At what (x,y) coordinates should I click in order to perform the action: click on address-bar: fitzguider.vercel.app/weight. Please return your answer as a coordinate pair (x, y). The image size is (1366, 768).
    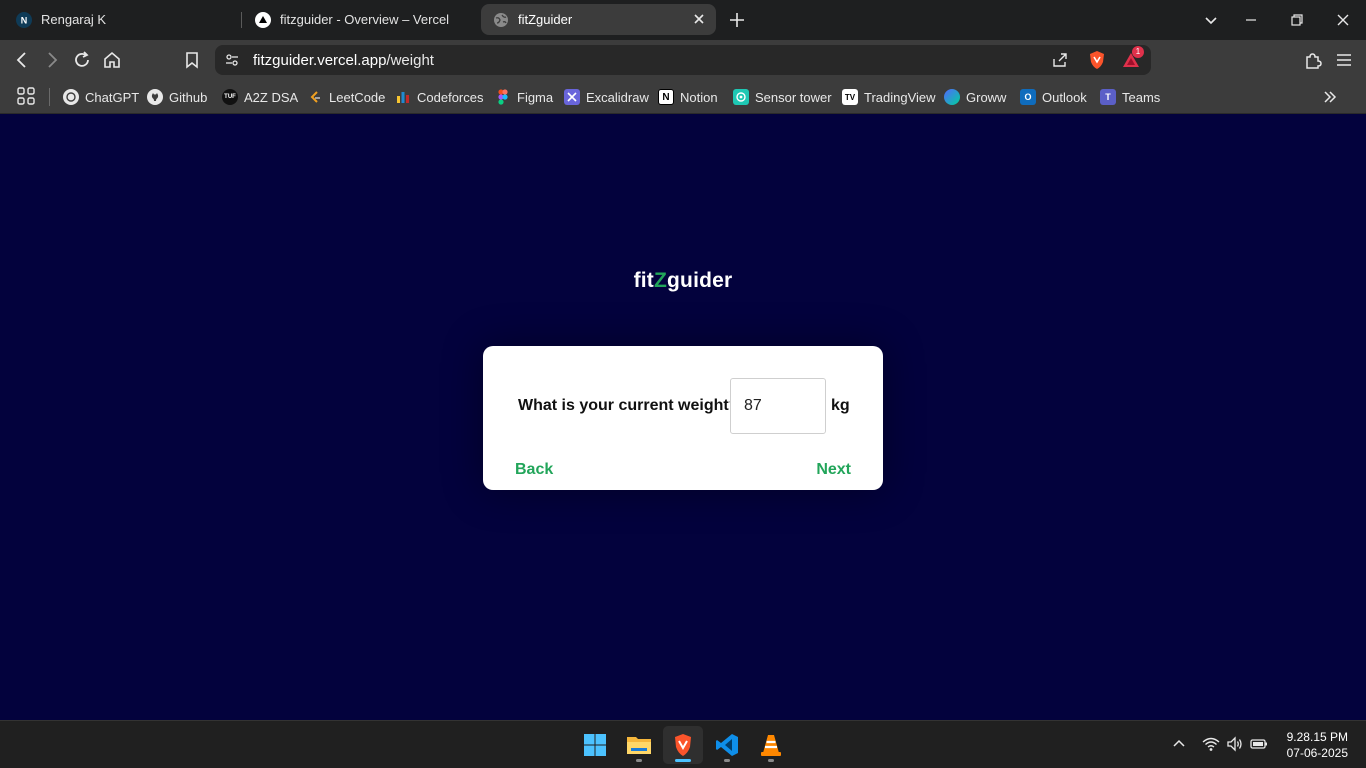
    Looking at the image, I should click on (683, 60).